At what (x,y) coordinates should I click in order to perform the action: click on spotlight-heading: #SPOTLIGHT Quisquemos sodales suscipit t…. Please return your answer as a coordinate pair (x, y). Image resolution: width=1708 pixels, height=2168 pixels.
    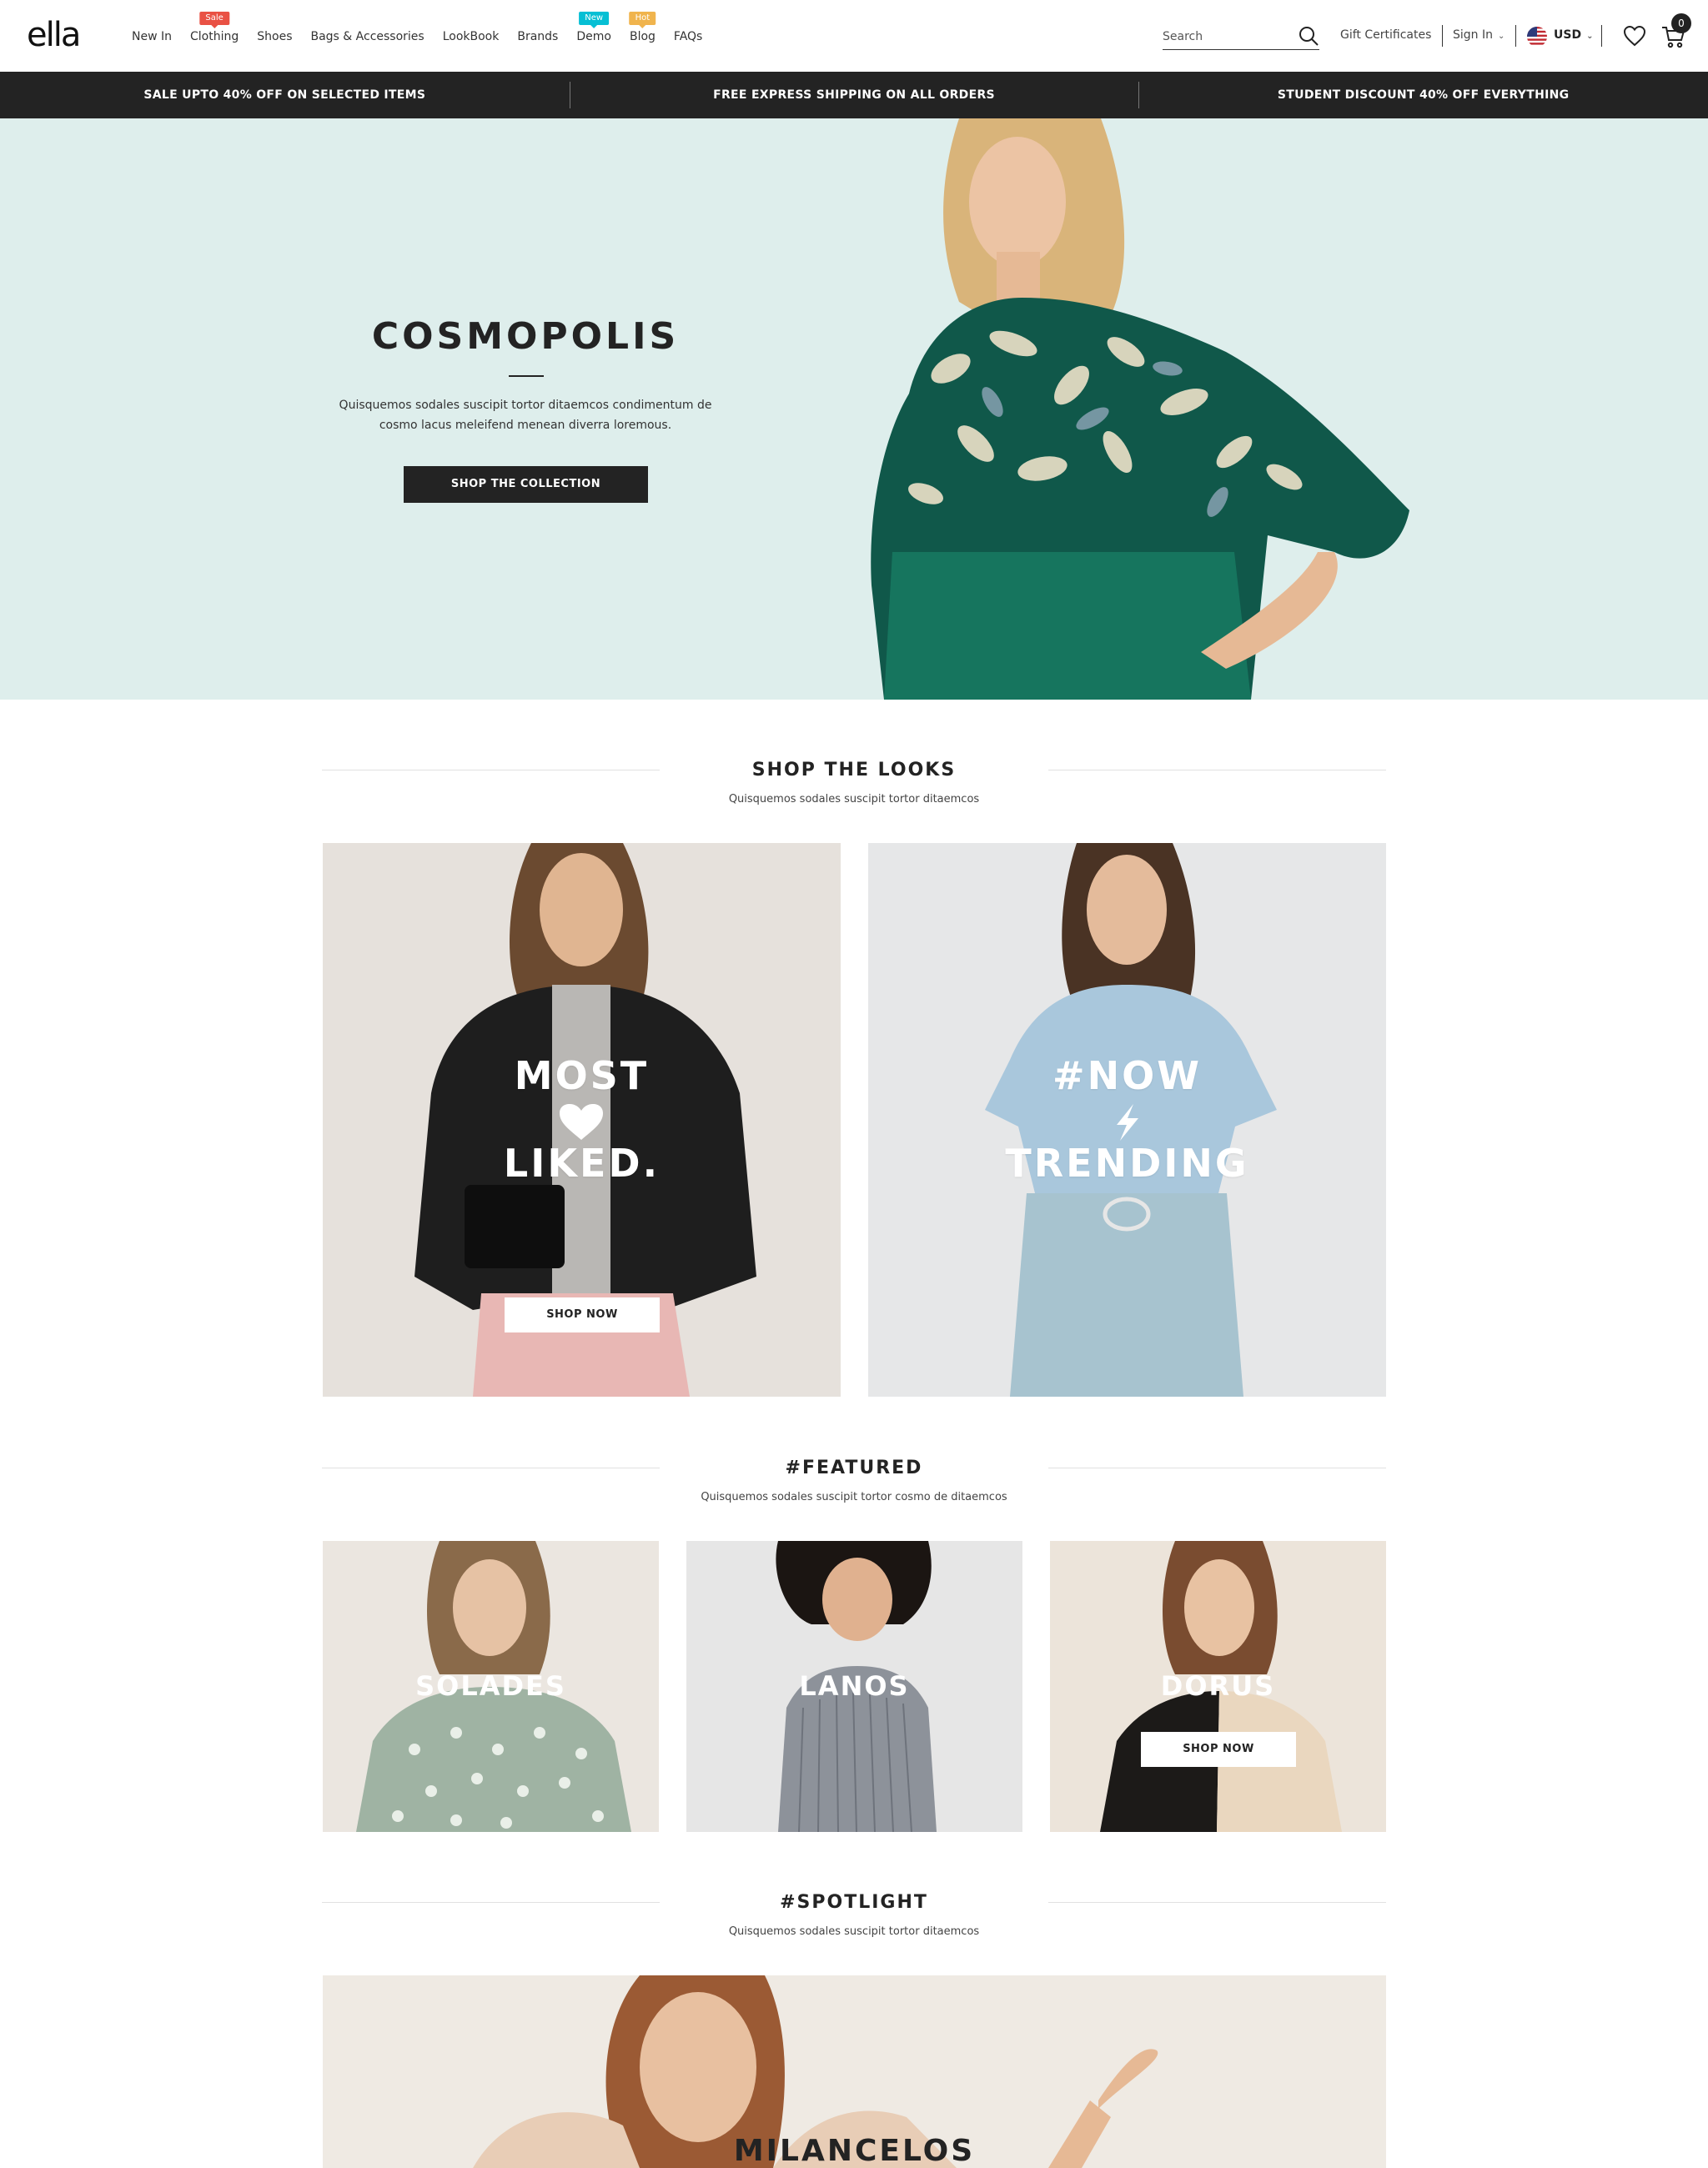
    Looking at the image, I should click on (854, 1915).